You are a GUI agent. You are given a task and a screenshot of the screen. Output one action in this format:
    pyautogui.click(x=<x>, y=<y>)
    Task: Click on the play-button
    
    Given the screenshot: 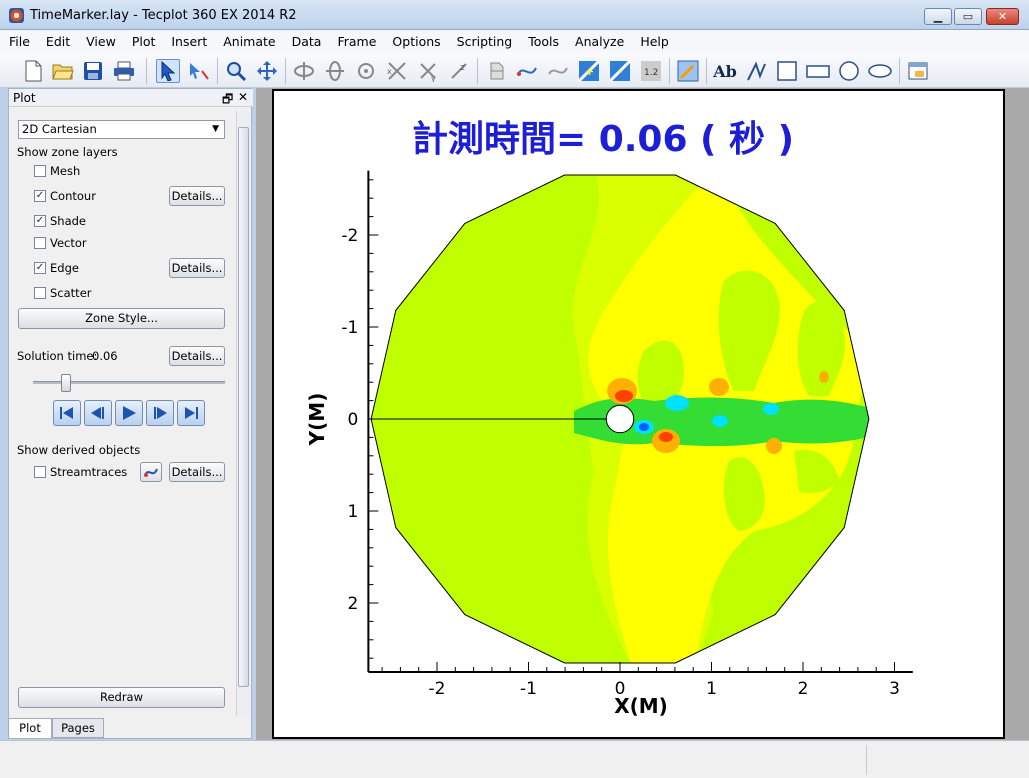 What is the action you would take?
    pyautogui.click(x=129, y=413)
    